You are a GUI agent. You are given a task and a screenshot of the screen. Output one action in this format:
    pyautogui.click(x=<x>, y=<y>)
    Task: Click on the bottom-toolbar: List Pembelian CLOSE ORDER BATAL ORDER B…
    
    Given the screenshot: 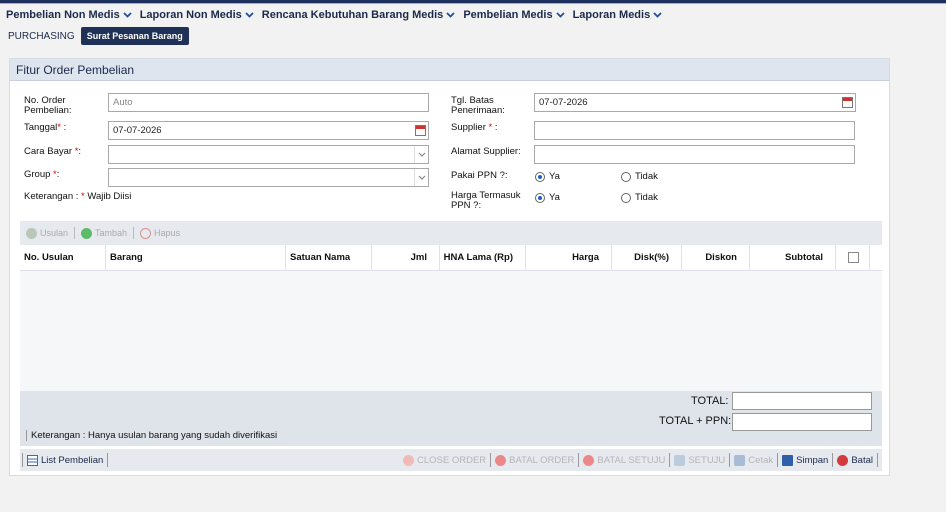 What is the action you would take?
    pyautogui.click(x=451, y=460)
    